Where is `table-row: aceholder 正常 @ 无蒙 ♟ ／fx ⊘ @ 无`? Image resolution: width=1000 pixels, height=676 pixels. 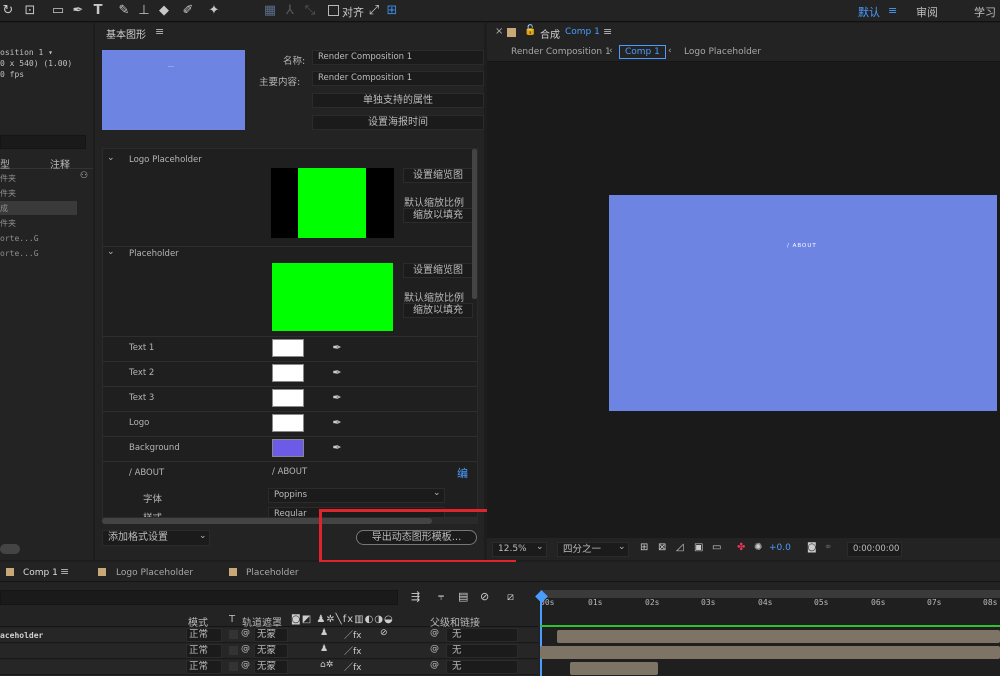 table-row: aceholder 正常 @ 无蒙 ♟ ／fx ⊘ @ 无 is located at coordinates (269, 635).